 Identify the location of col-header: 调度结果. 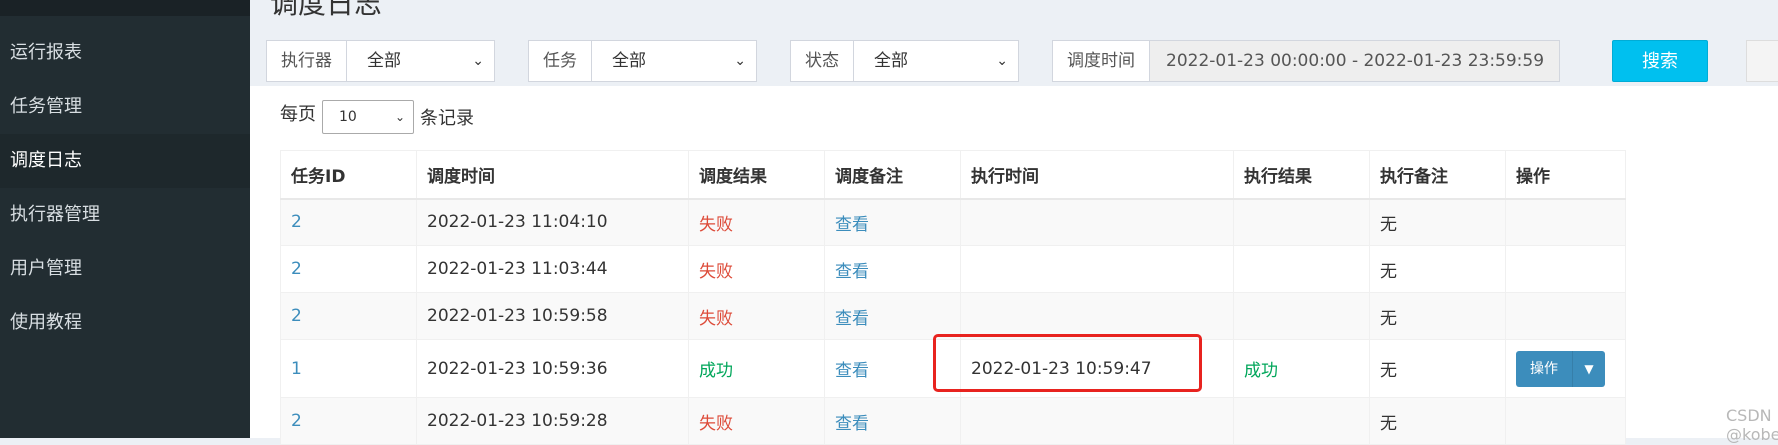
(756, 175).